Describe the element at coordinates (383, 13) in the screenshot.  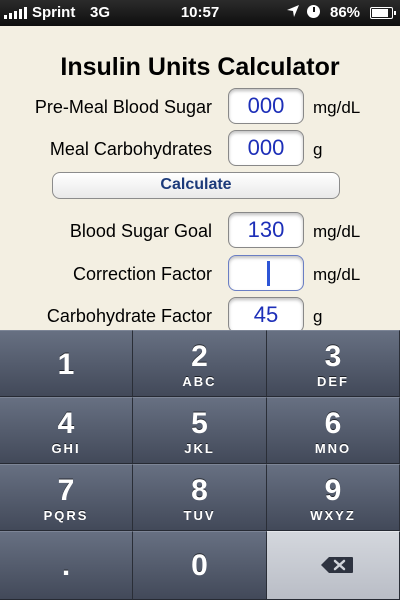
I see `battery-icon` at that location.